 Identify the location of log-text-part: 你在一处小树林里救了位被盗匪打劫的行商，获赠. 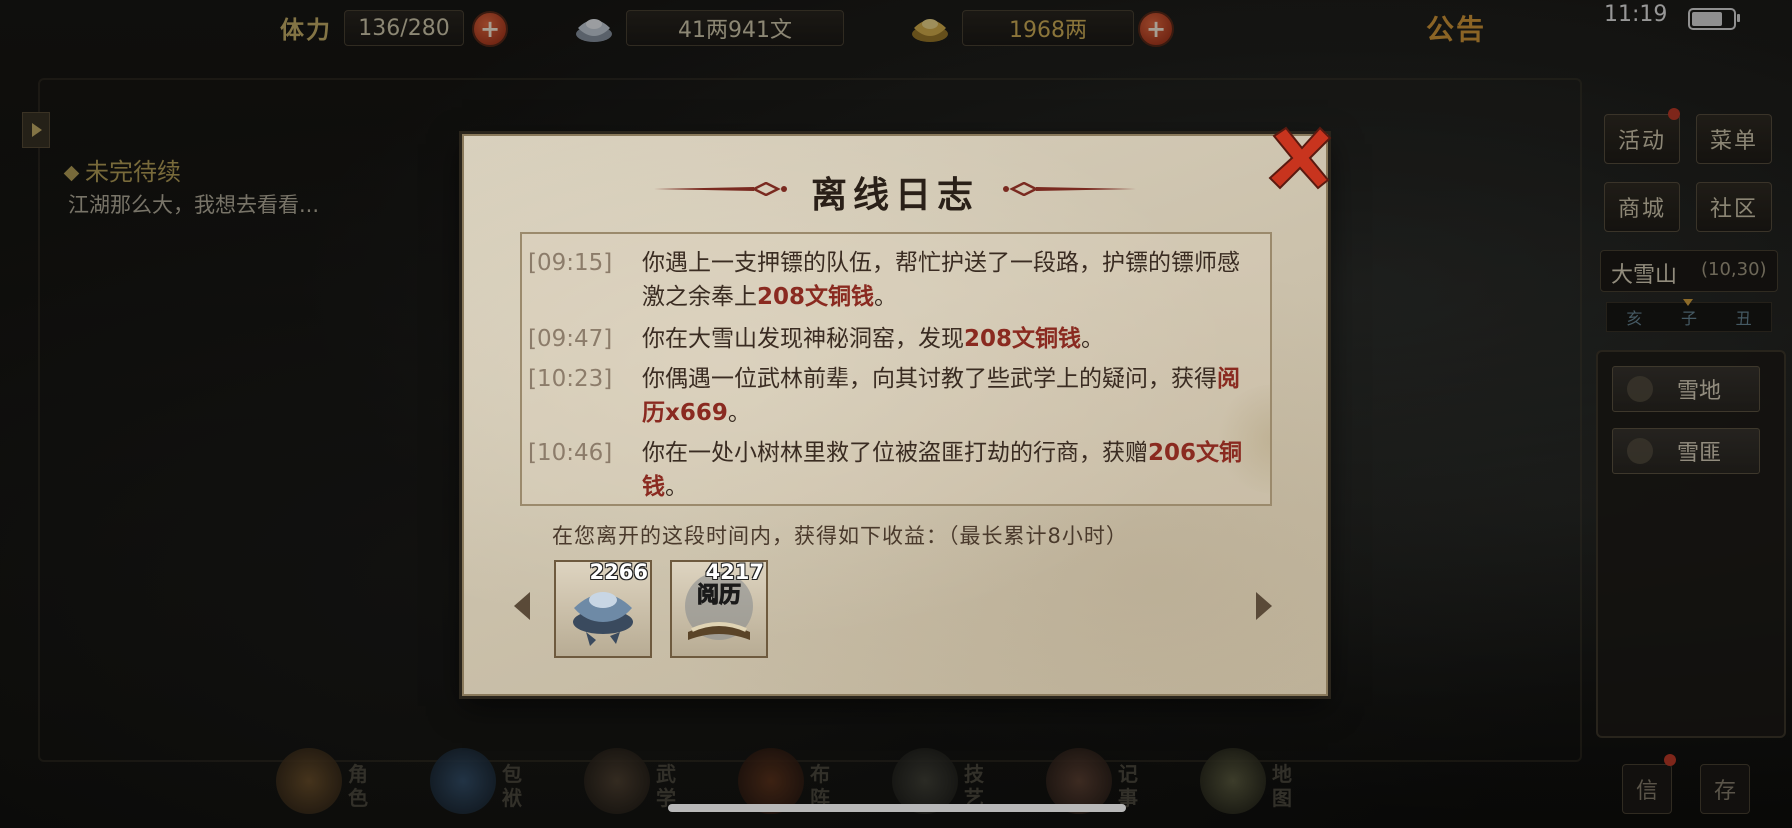
(895, 453).